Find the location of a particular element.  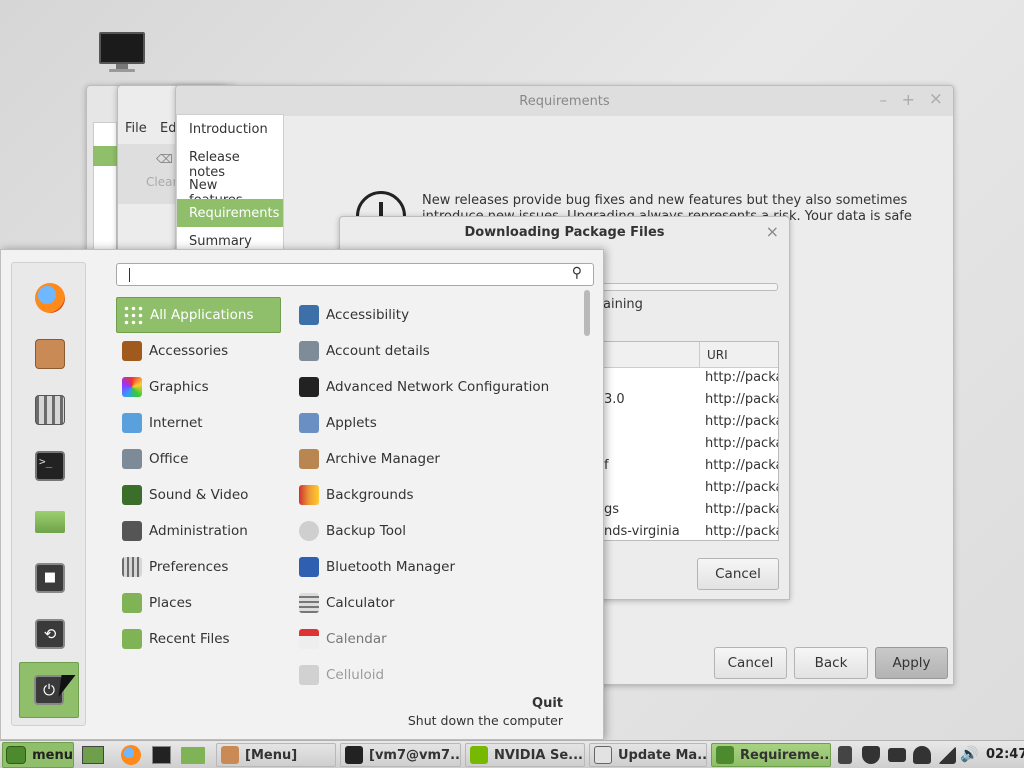

category-accessories: Accessories is located at coordinates (198, 351).